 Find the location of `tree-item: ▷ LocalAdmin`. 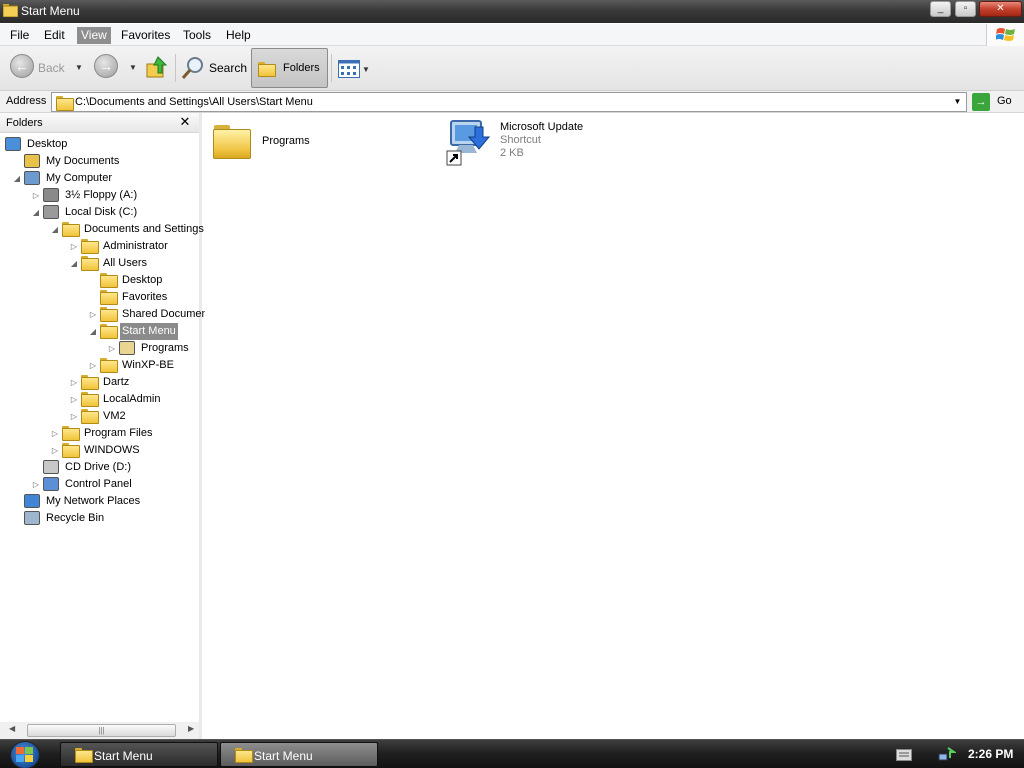

tree-item: ▷ LocalAdmin is located at coordinates (134, 399).